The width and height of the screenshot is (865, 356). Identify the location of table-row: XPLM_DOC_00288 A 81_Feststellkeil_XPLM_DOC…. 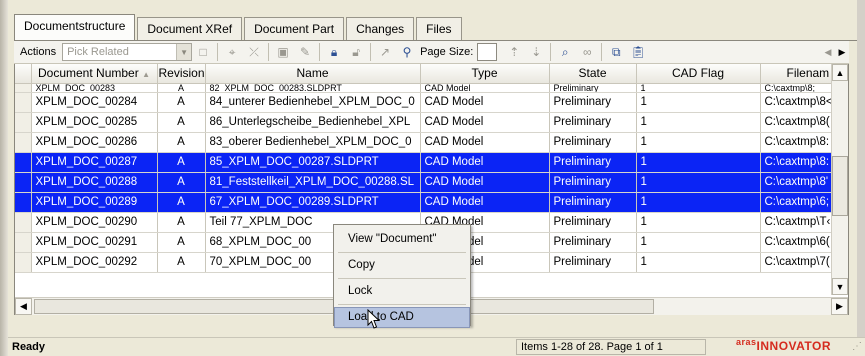
(431, 182).